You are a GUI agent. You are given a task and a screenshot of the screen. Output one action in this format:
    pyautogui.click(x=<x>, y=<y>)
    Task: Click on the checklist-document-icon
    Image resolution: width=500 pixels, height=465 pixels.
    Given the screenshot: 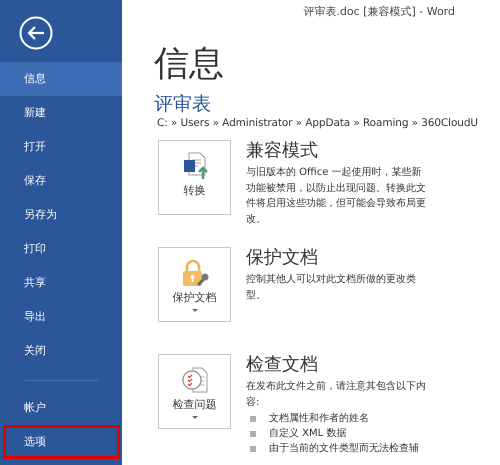 What is the action you would take?
    pyautogui.click(x=195, y=380)
    